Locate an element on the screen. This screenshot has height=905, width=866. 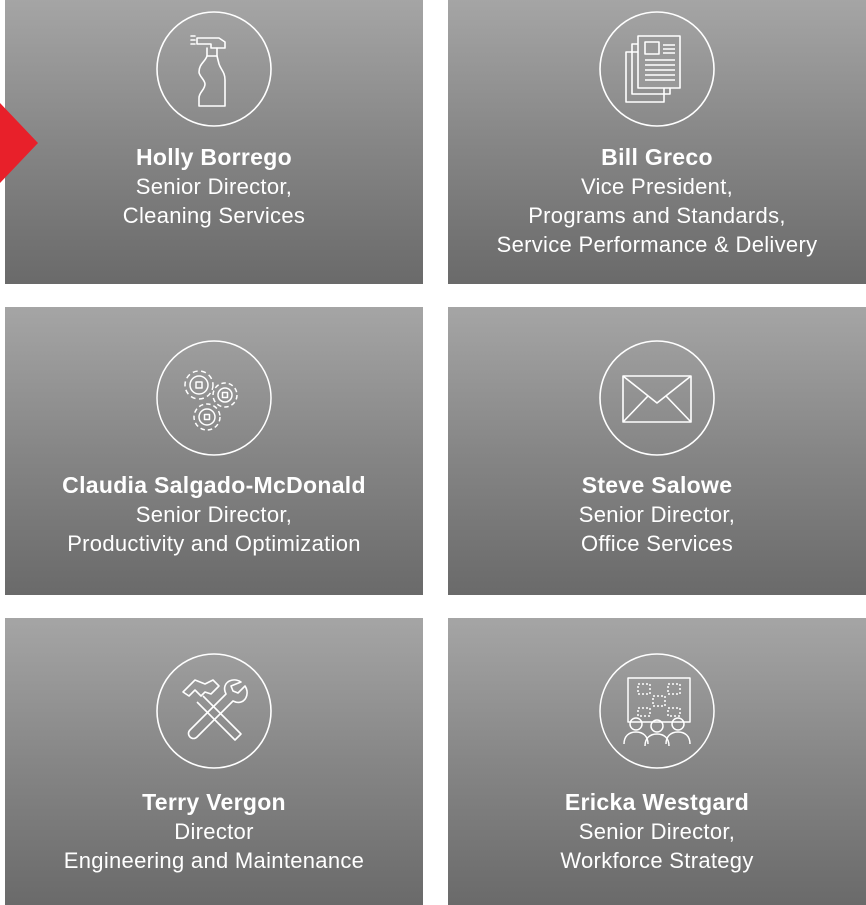
person-title-line: Service Performance & Delivery is located at coordinates (657, 244).